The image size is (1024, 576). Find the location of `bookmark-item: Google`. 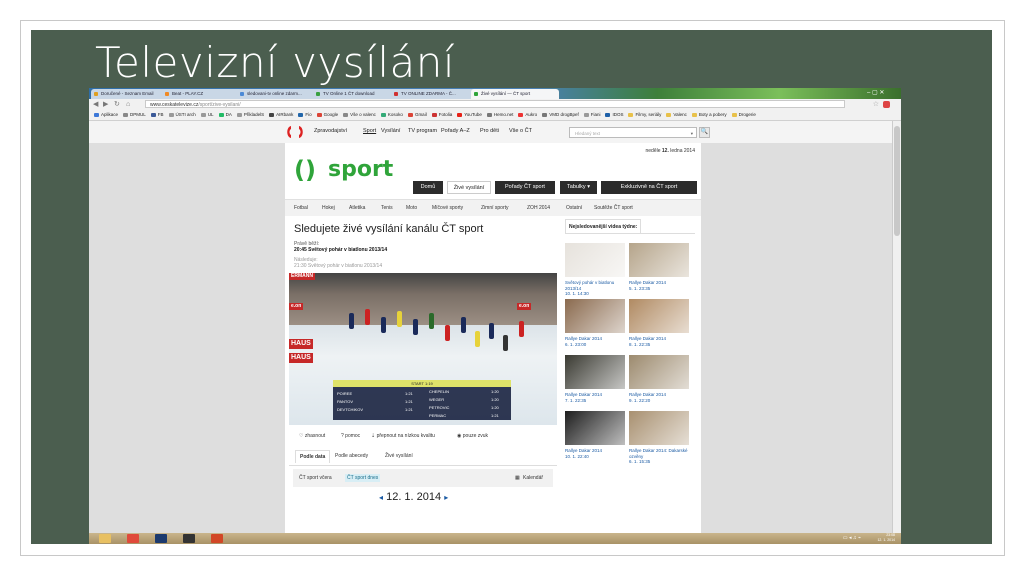

bookmark-item: Google is located at coordinates (327, 115).